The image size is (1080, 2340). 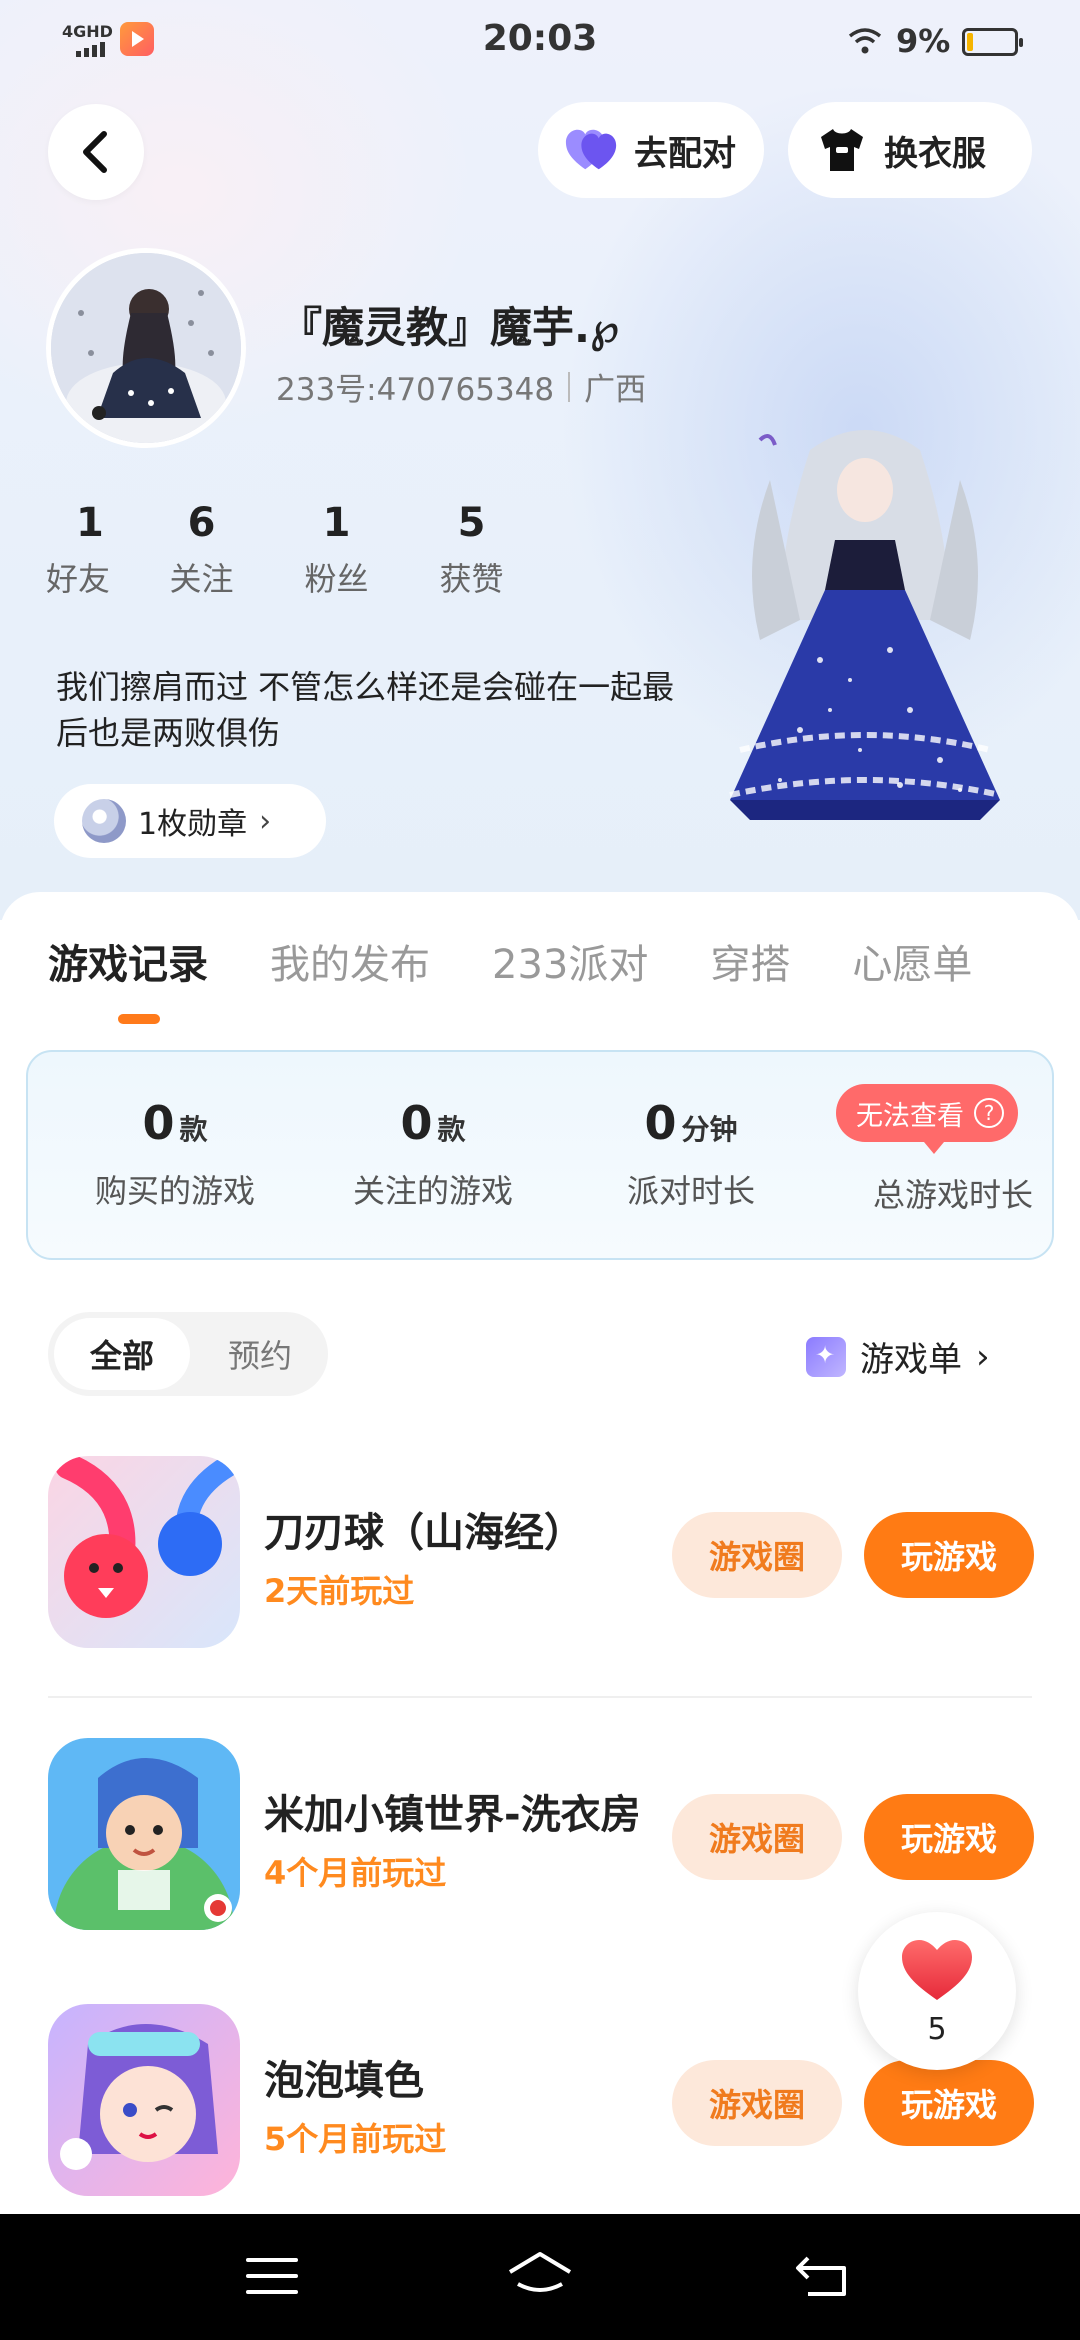 I want to click on battery-icon, so click(x=992, y=42).